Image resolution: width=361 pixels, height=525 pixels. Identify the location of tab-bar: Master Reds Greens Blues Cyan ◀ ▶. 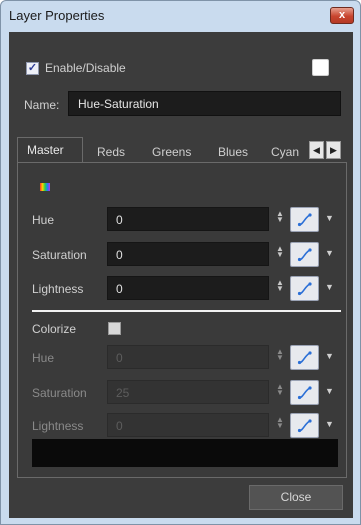
(182, 150).